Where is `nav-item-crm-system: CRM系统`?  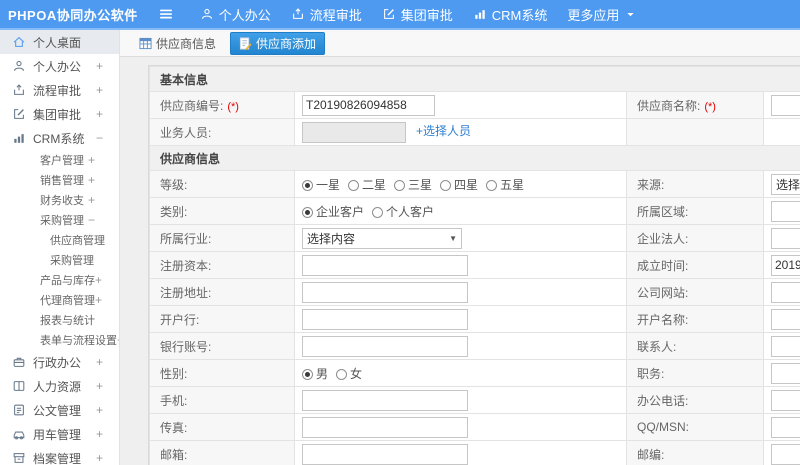 nav-item-crm-system: CRM系统 is located at coordinates (510, 14).